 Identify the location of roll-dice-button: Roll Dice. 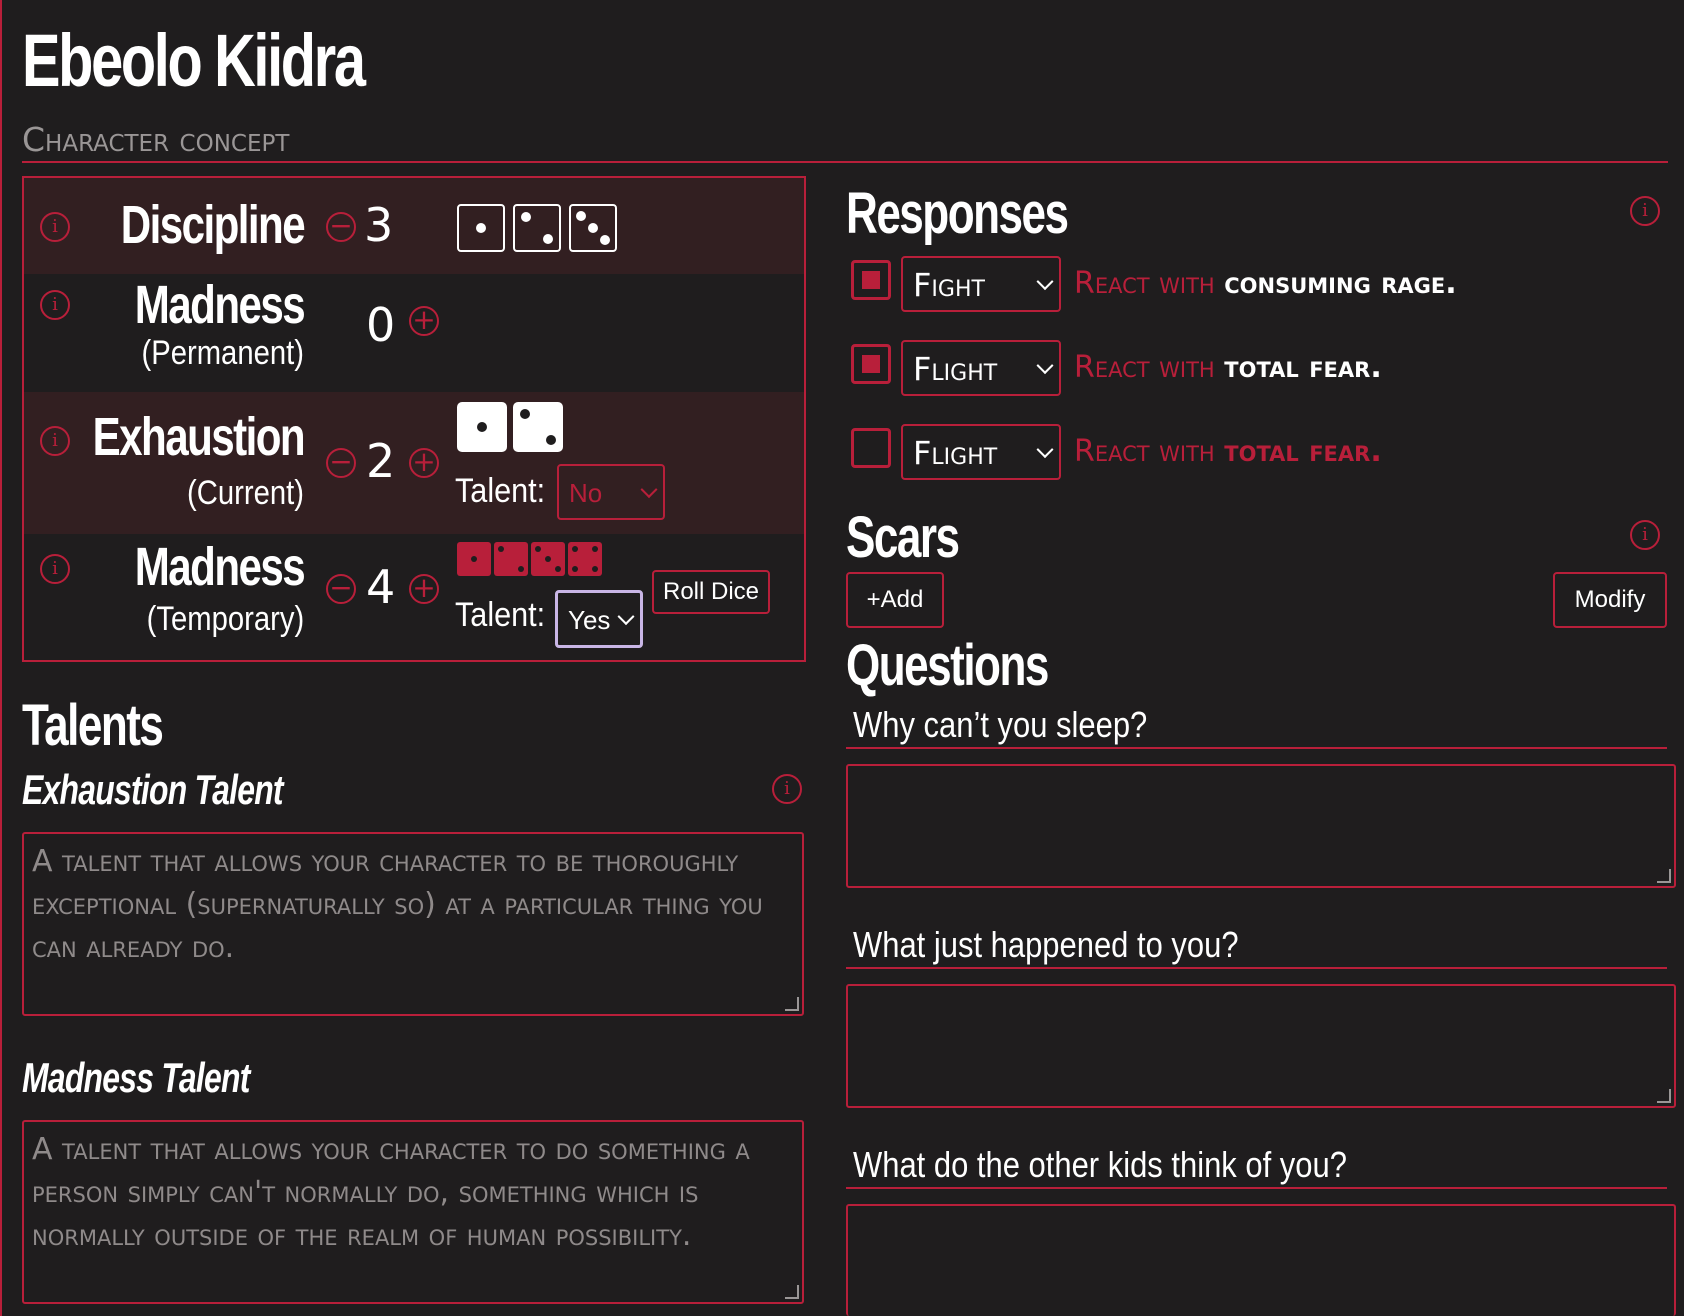
(711, 592).